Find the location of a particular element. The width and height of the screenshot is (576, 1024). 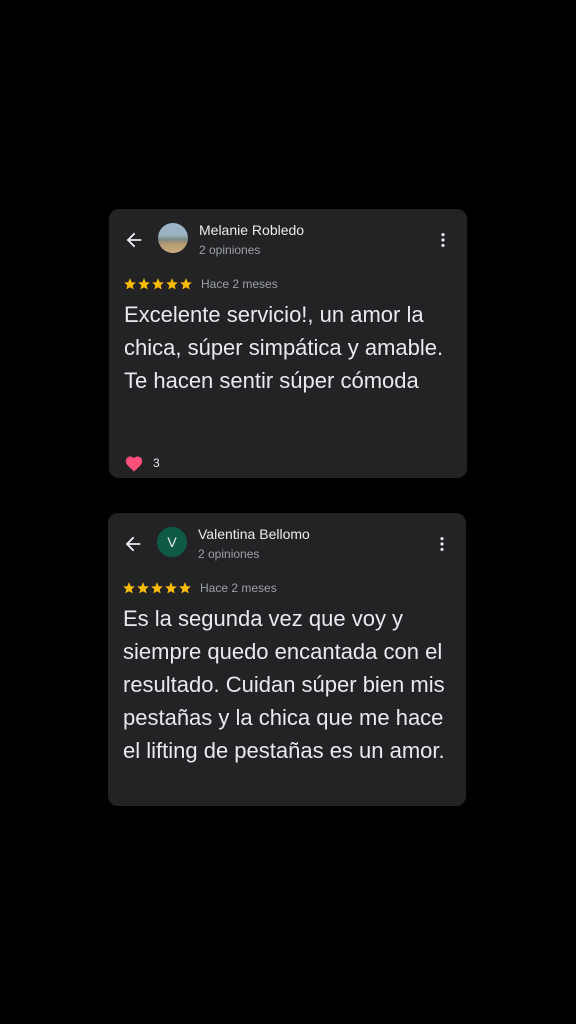

reviewer-avatar is located at coordinates (173, 238).